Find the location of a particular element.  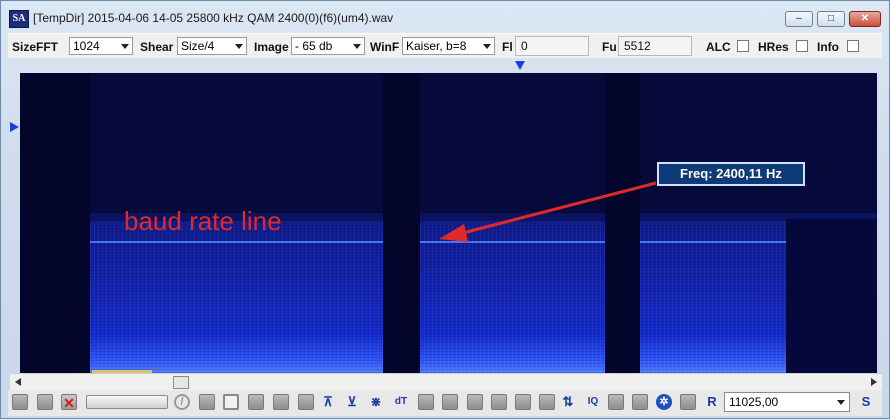

shear-select: Size/4 is located at coordinates (212, 46).